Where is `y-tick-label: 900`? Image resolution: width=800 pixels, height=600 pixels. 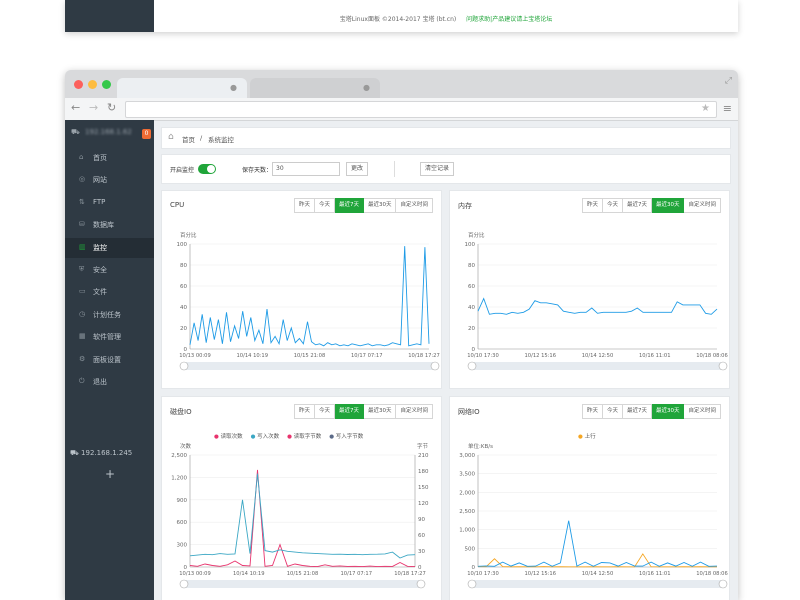 y-tick-label: 900 is located at coordinates (182, 501).